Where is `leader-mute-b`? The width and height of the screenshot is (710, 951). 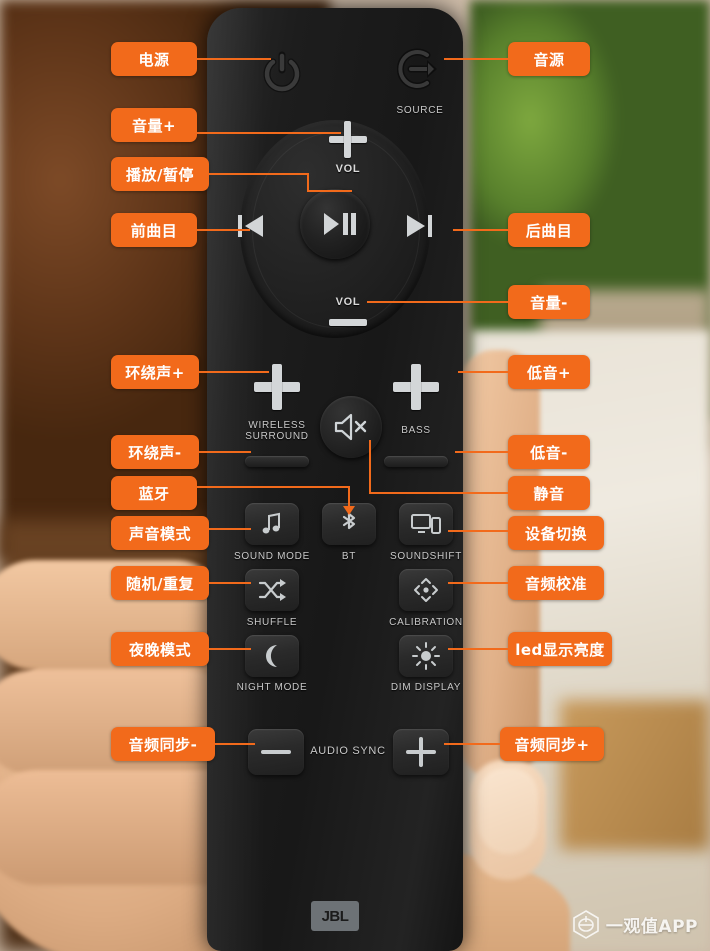
leader-mute-b is located at coordinates (370, 466).